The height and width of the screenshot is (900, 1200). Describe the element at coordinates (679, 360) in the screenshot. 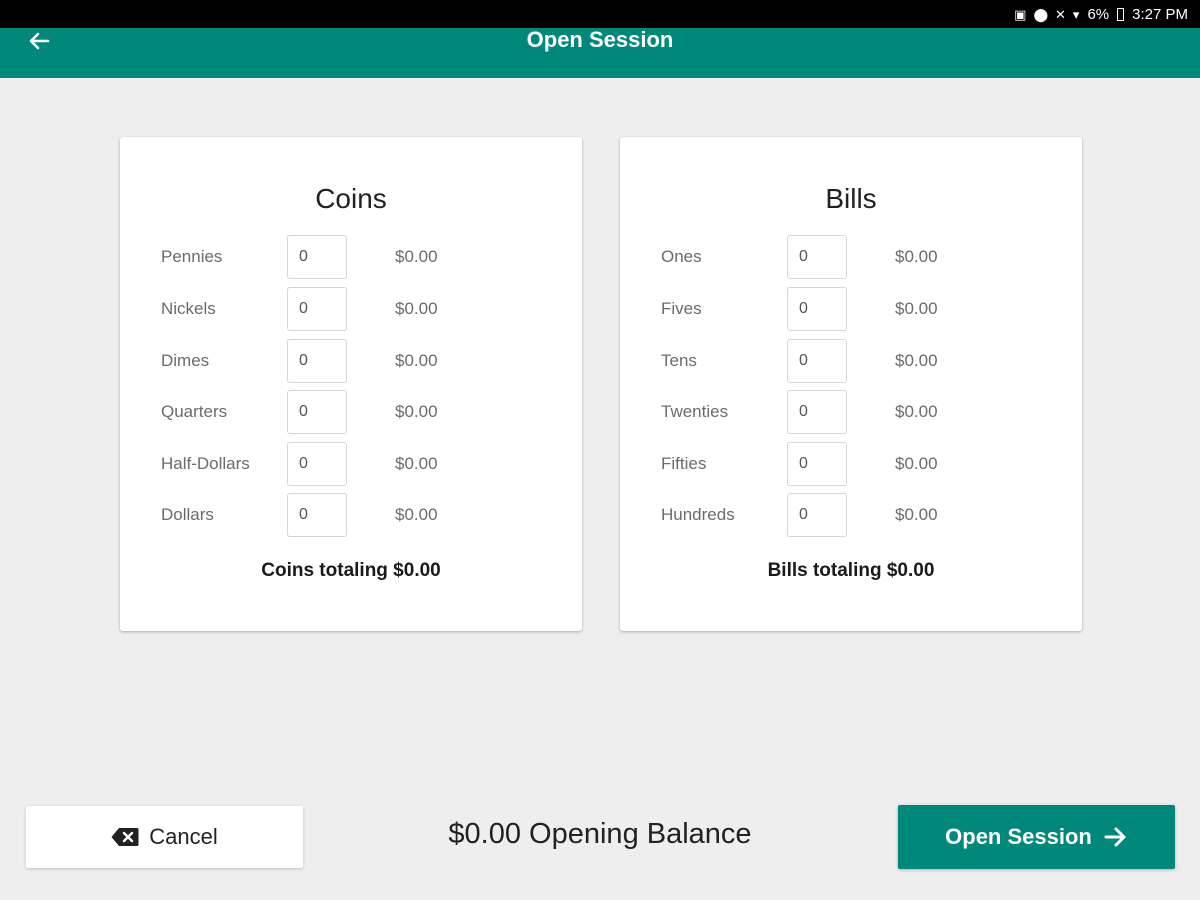

I see `row-label: Tens` at that location.